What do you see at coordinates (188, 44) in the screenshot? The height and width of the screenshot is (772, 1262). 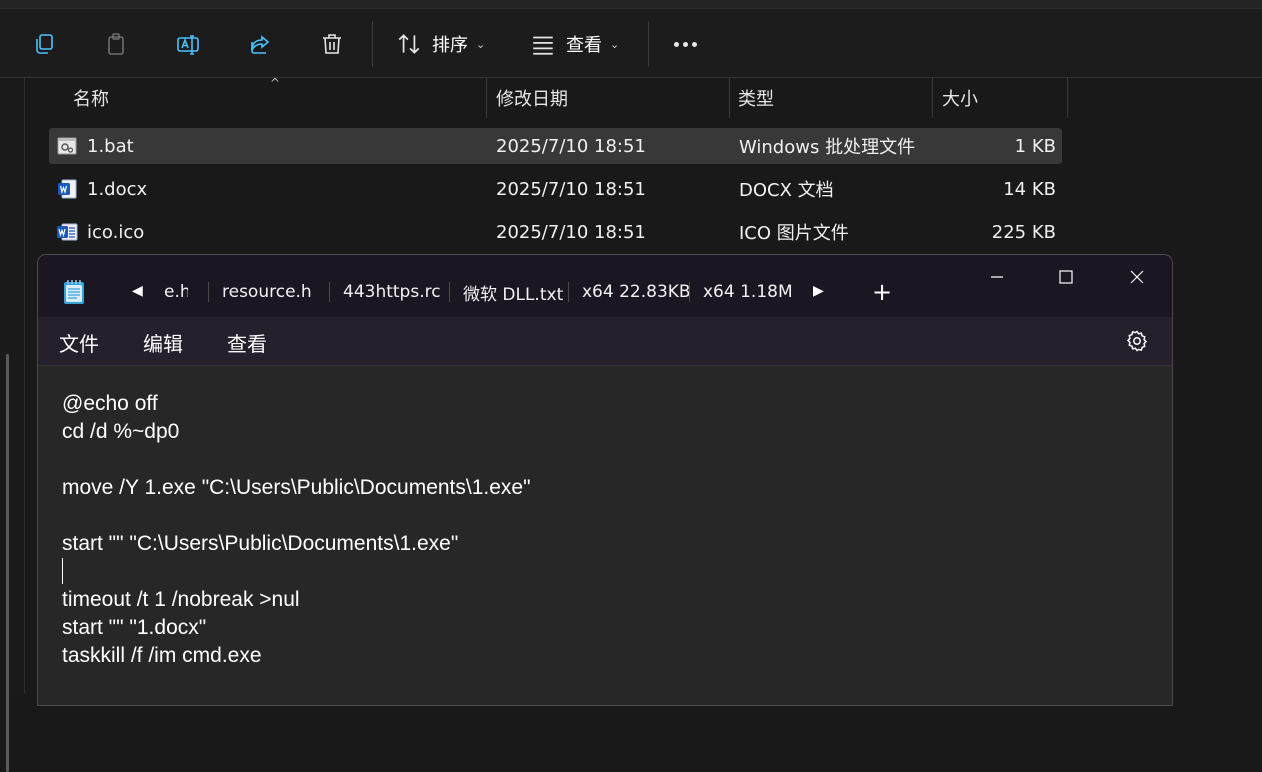 I see `rename-icon` at bounding box center [188, 44].